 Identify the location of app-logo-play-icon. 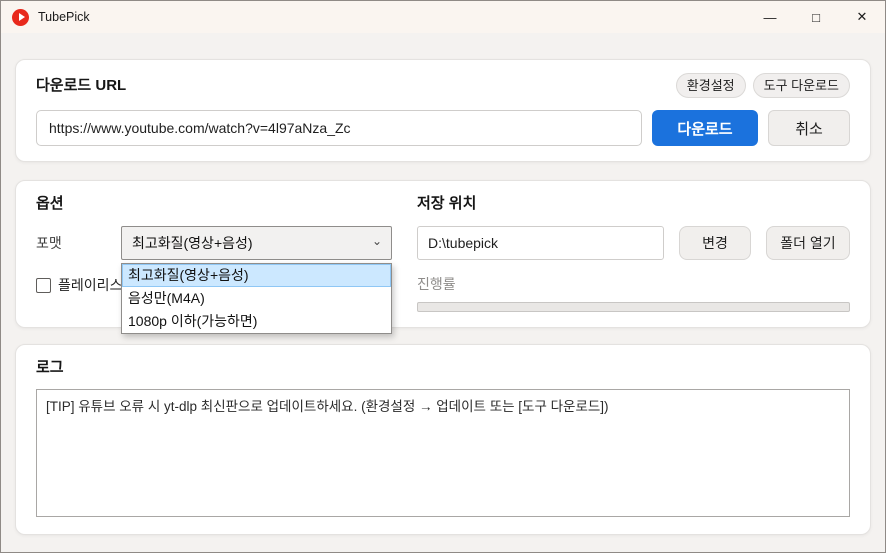
(20, 17).